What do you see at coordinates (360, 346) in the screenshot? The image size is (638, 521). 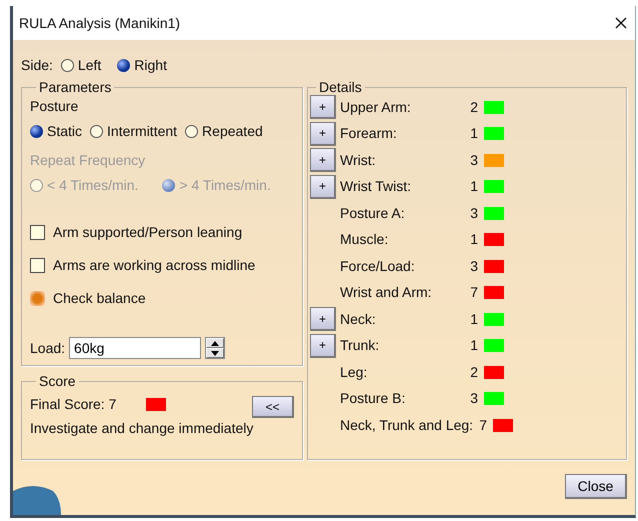 I see `detail-label: Trunk:` at bounding box center [360, 346].